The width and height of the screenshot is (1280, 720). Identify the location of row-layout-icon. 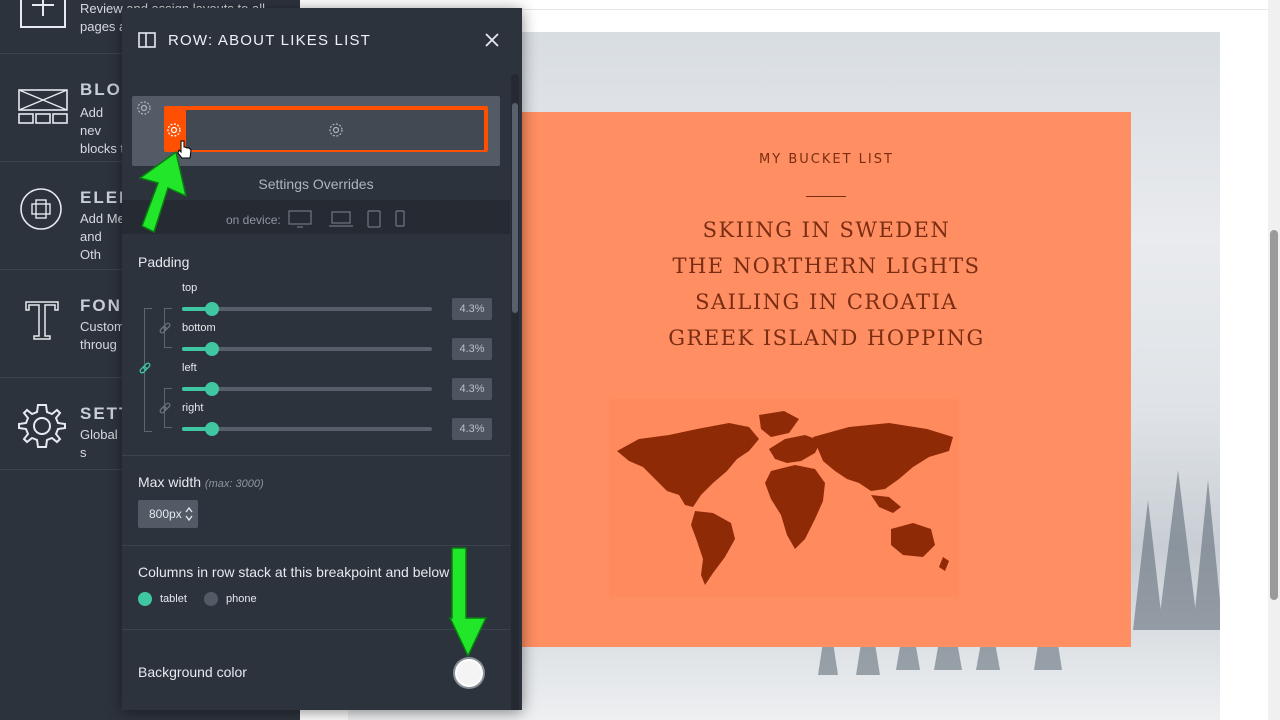
(147, 40).